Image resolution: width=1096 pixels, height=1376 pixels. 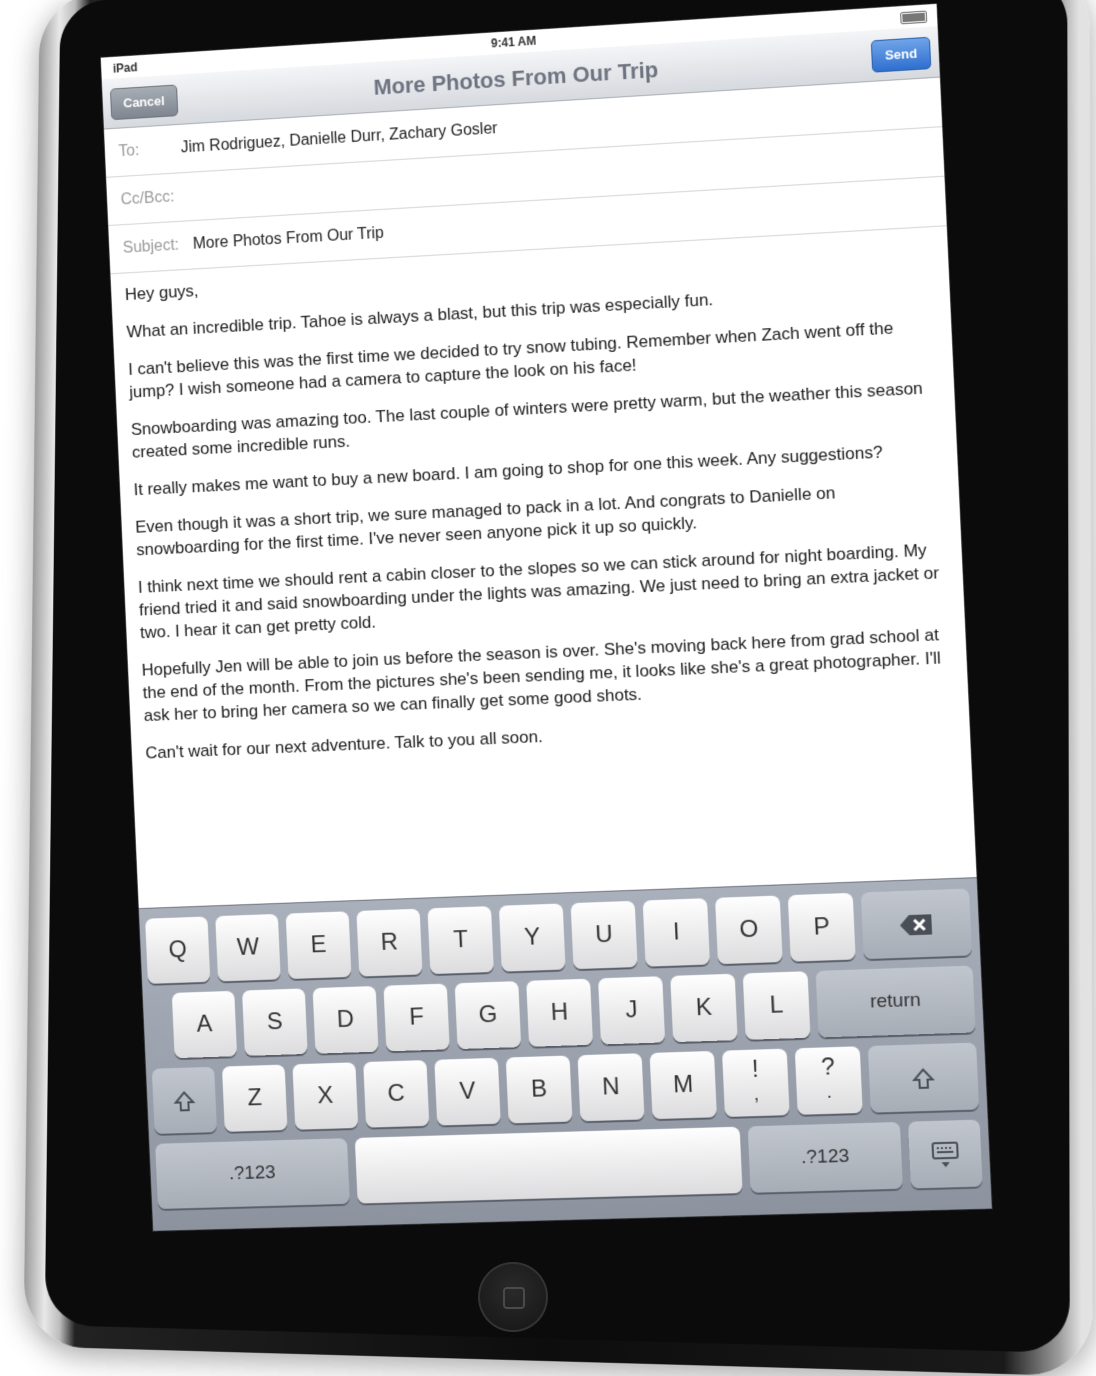 What do you see at coordinates (416, 1017) in the screenshot?
I see `key-f: F` at bounding box center [416, 1017].